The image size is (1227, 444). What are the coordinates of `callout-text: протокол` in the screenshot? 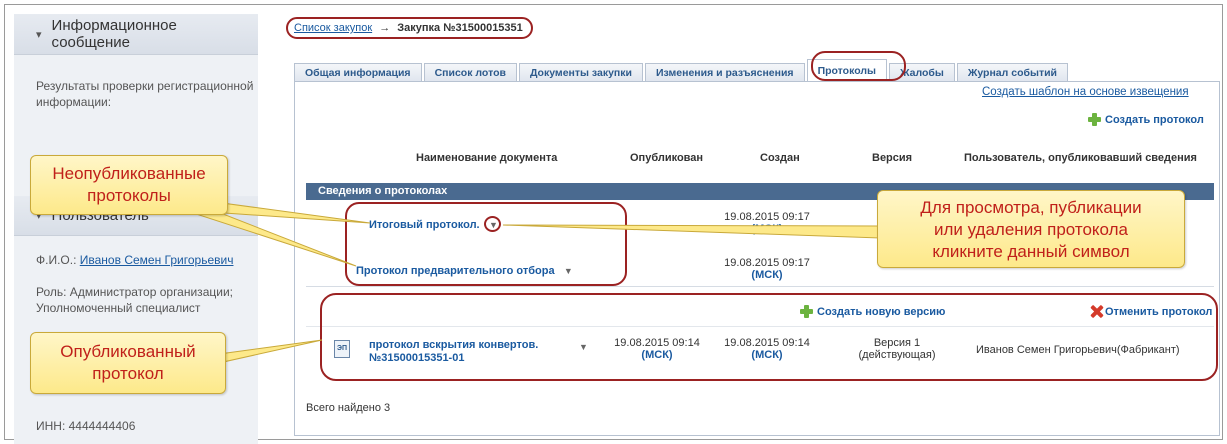 It's located at (128, 373).